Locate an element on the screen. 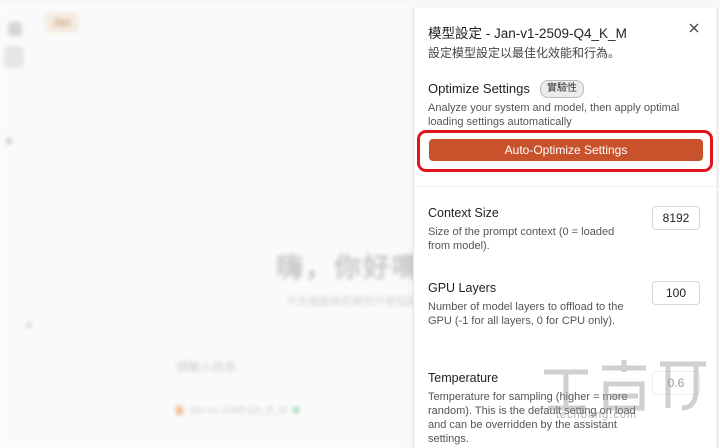  model-selector: Jan-v1-2509-Q4_K_M is located at coordinates (238, 410).